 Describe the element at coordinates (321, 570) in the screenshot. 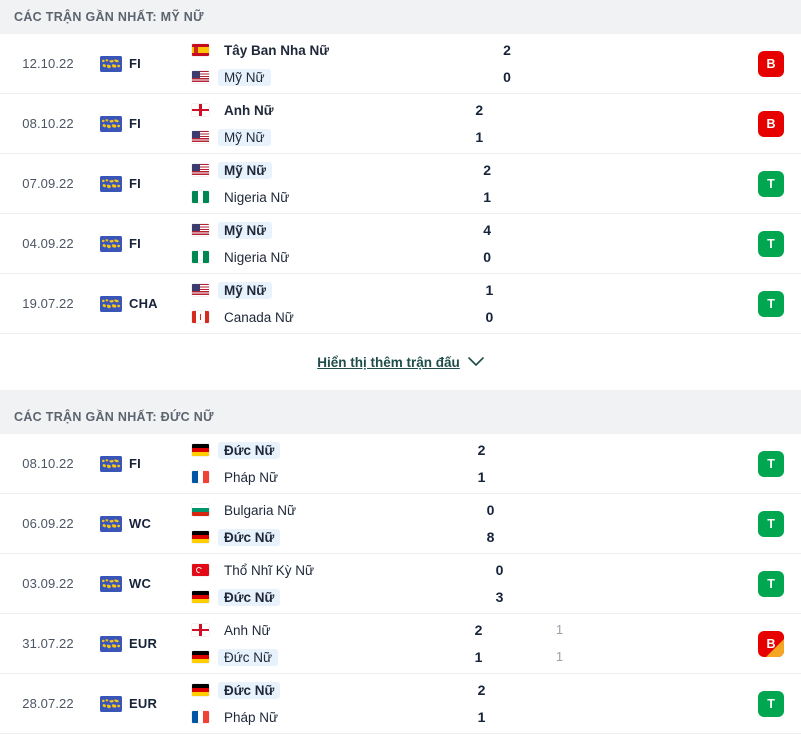

I see `team-home: Thổ Nhĩ Kỳ Nữ` at that location.